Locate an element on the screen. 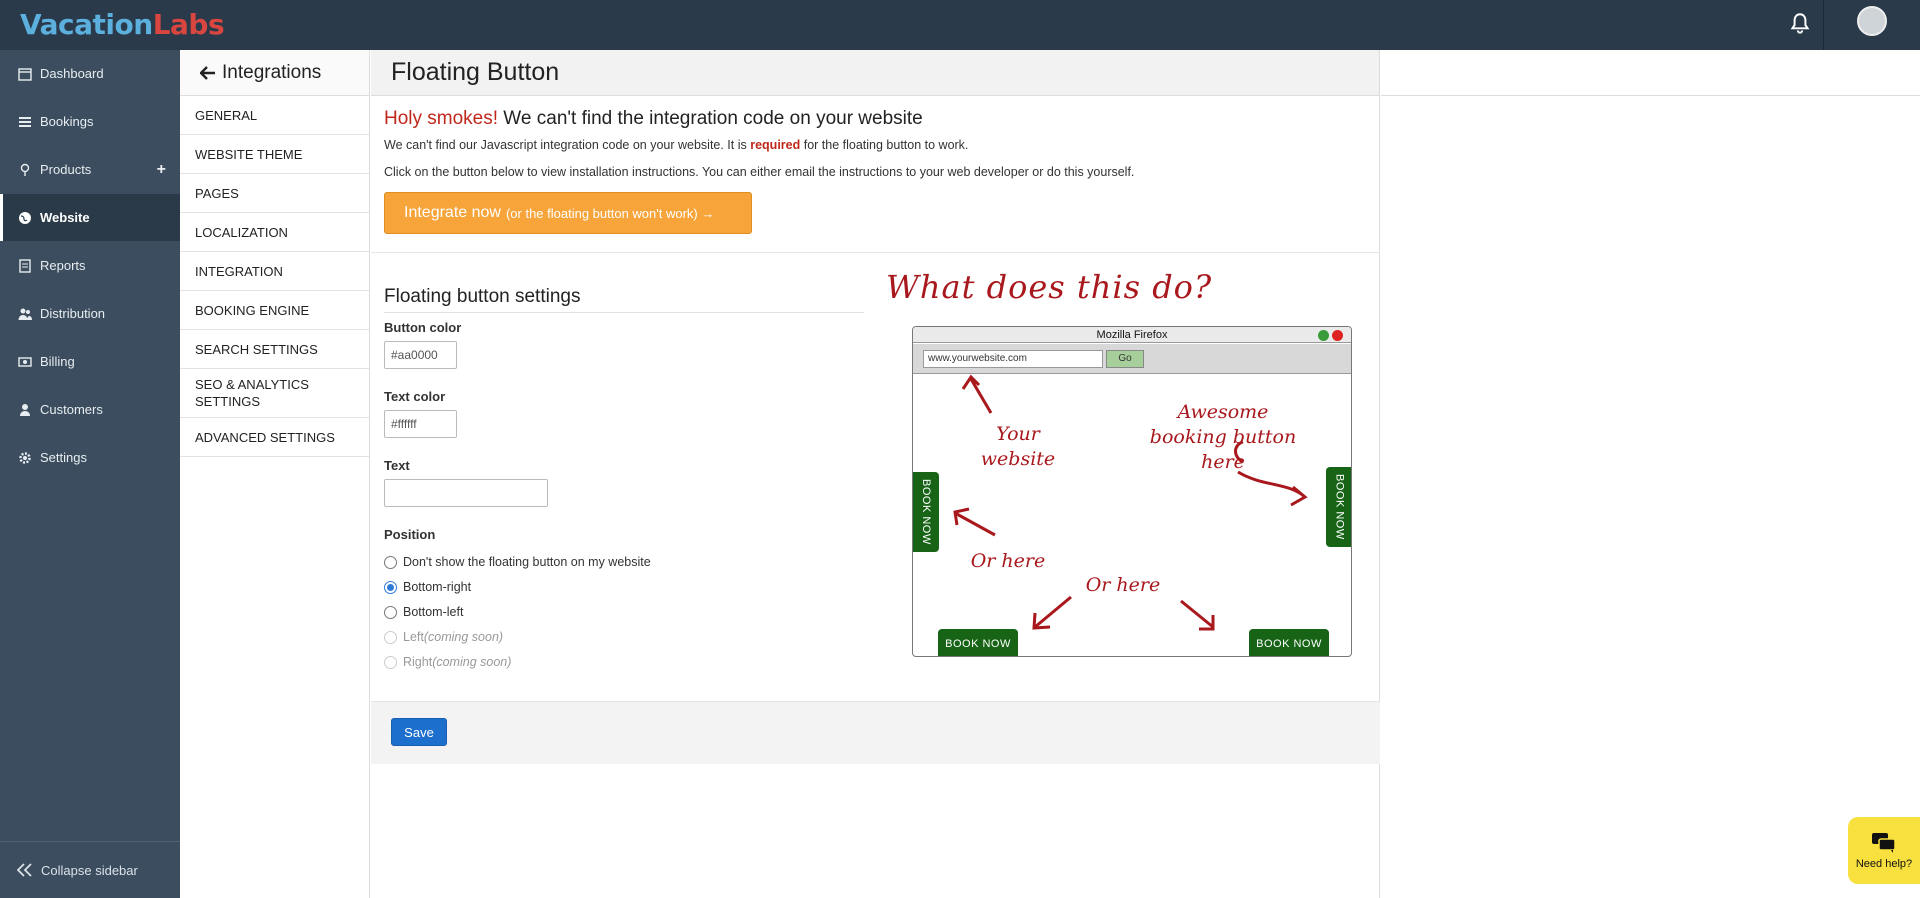 The image size is (1920, 898). calendar-icon is located at coordinates (25, 74).